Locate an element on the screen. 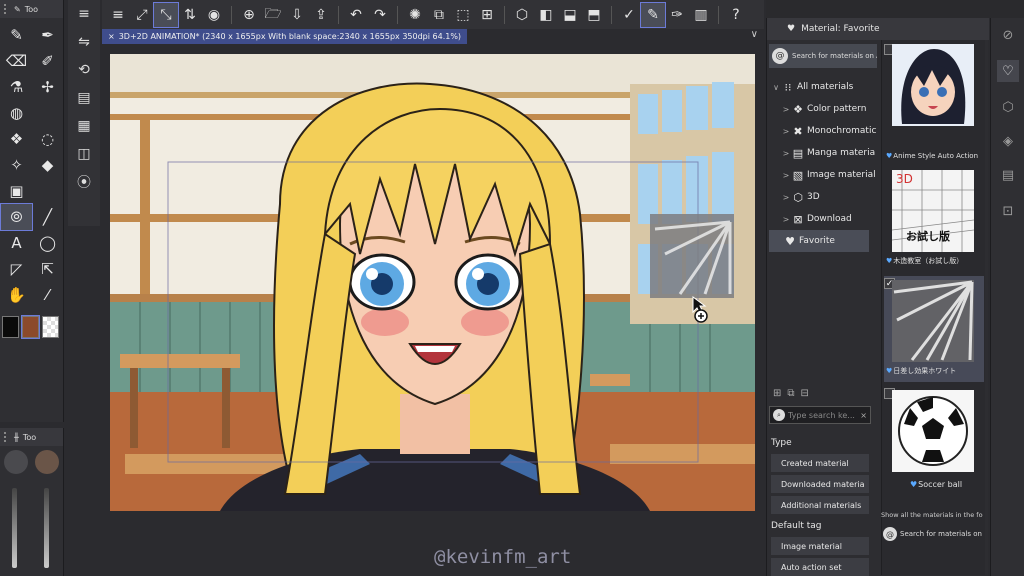 The height and width of the screenshot is (576, 1024). globe-icon: ◍ is located at coordinates (16, 113).